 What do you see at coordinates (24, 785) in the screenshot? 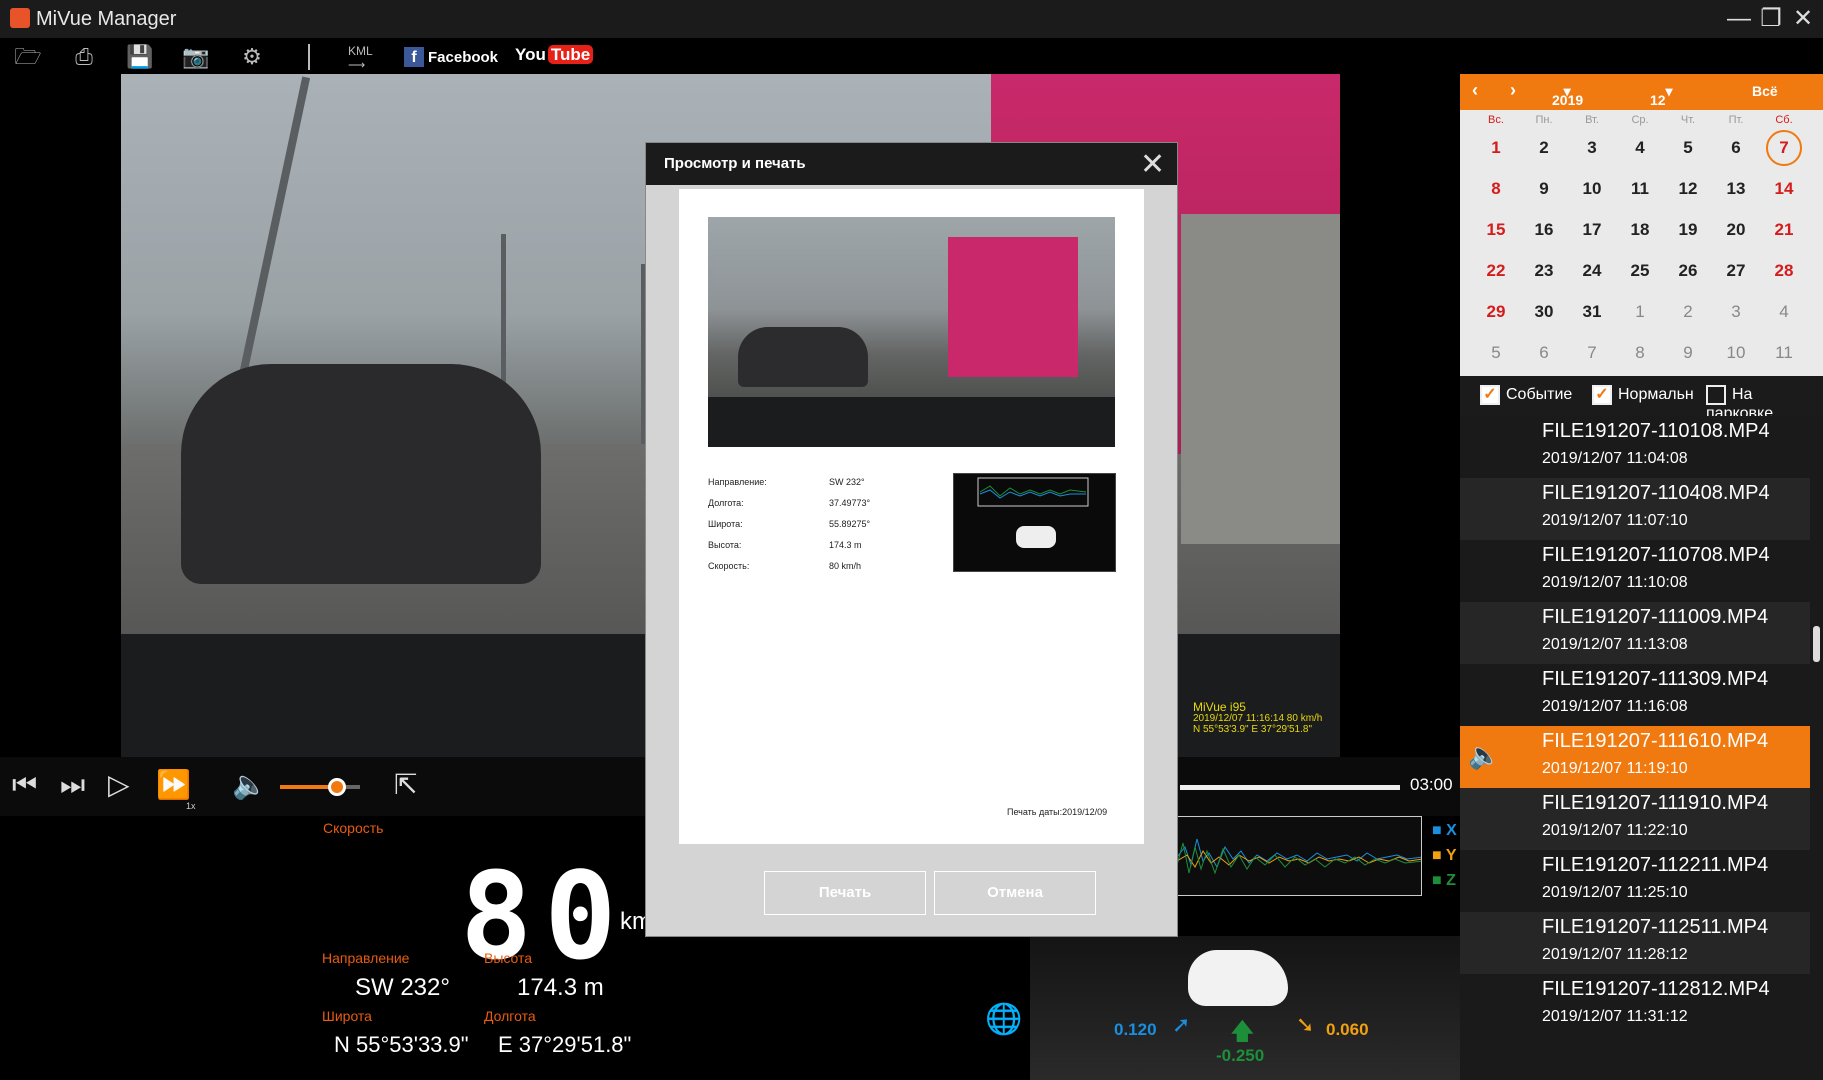
I see `skip-previous-icon: ⏮` at bounding box center [24, 785].